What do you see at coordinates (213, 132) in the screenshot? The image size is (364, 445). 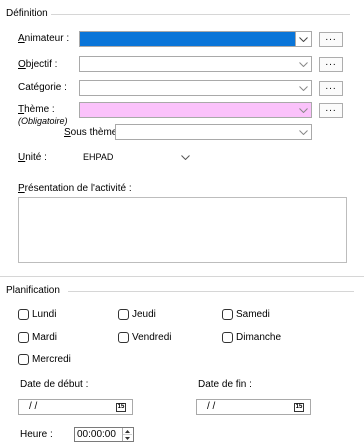 I see `sous-theme-select` at bounding box center [213, 132].